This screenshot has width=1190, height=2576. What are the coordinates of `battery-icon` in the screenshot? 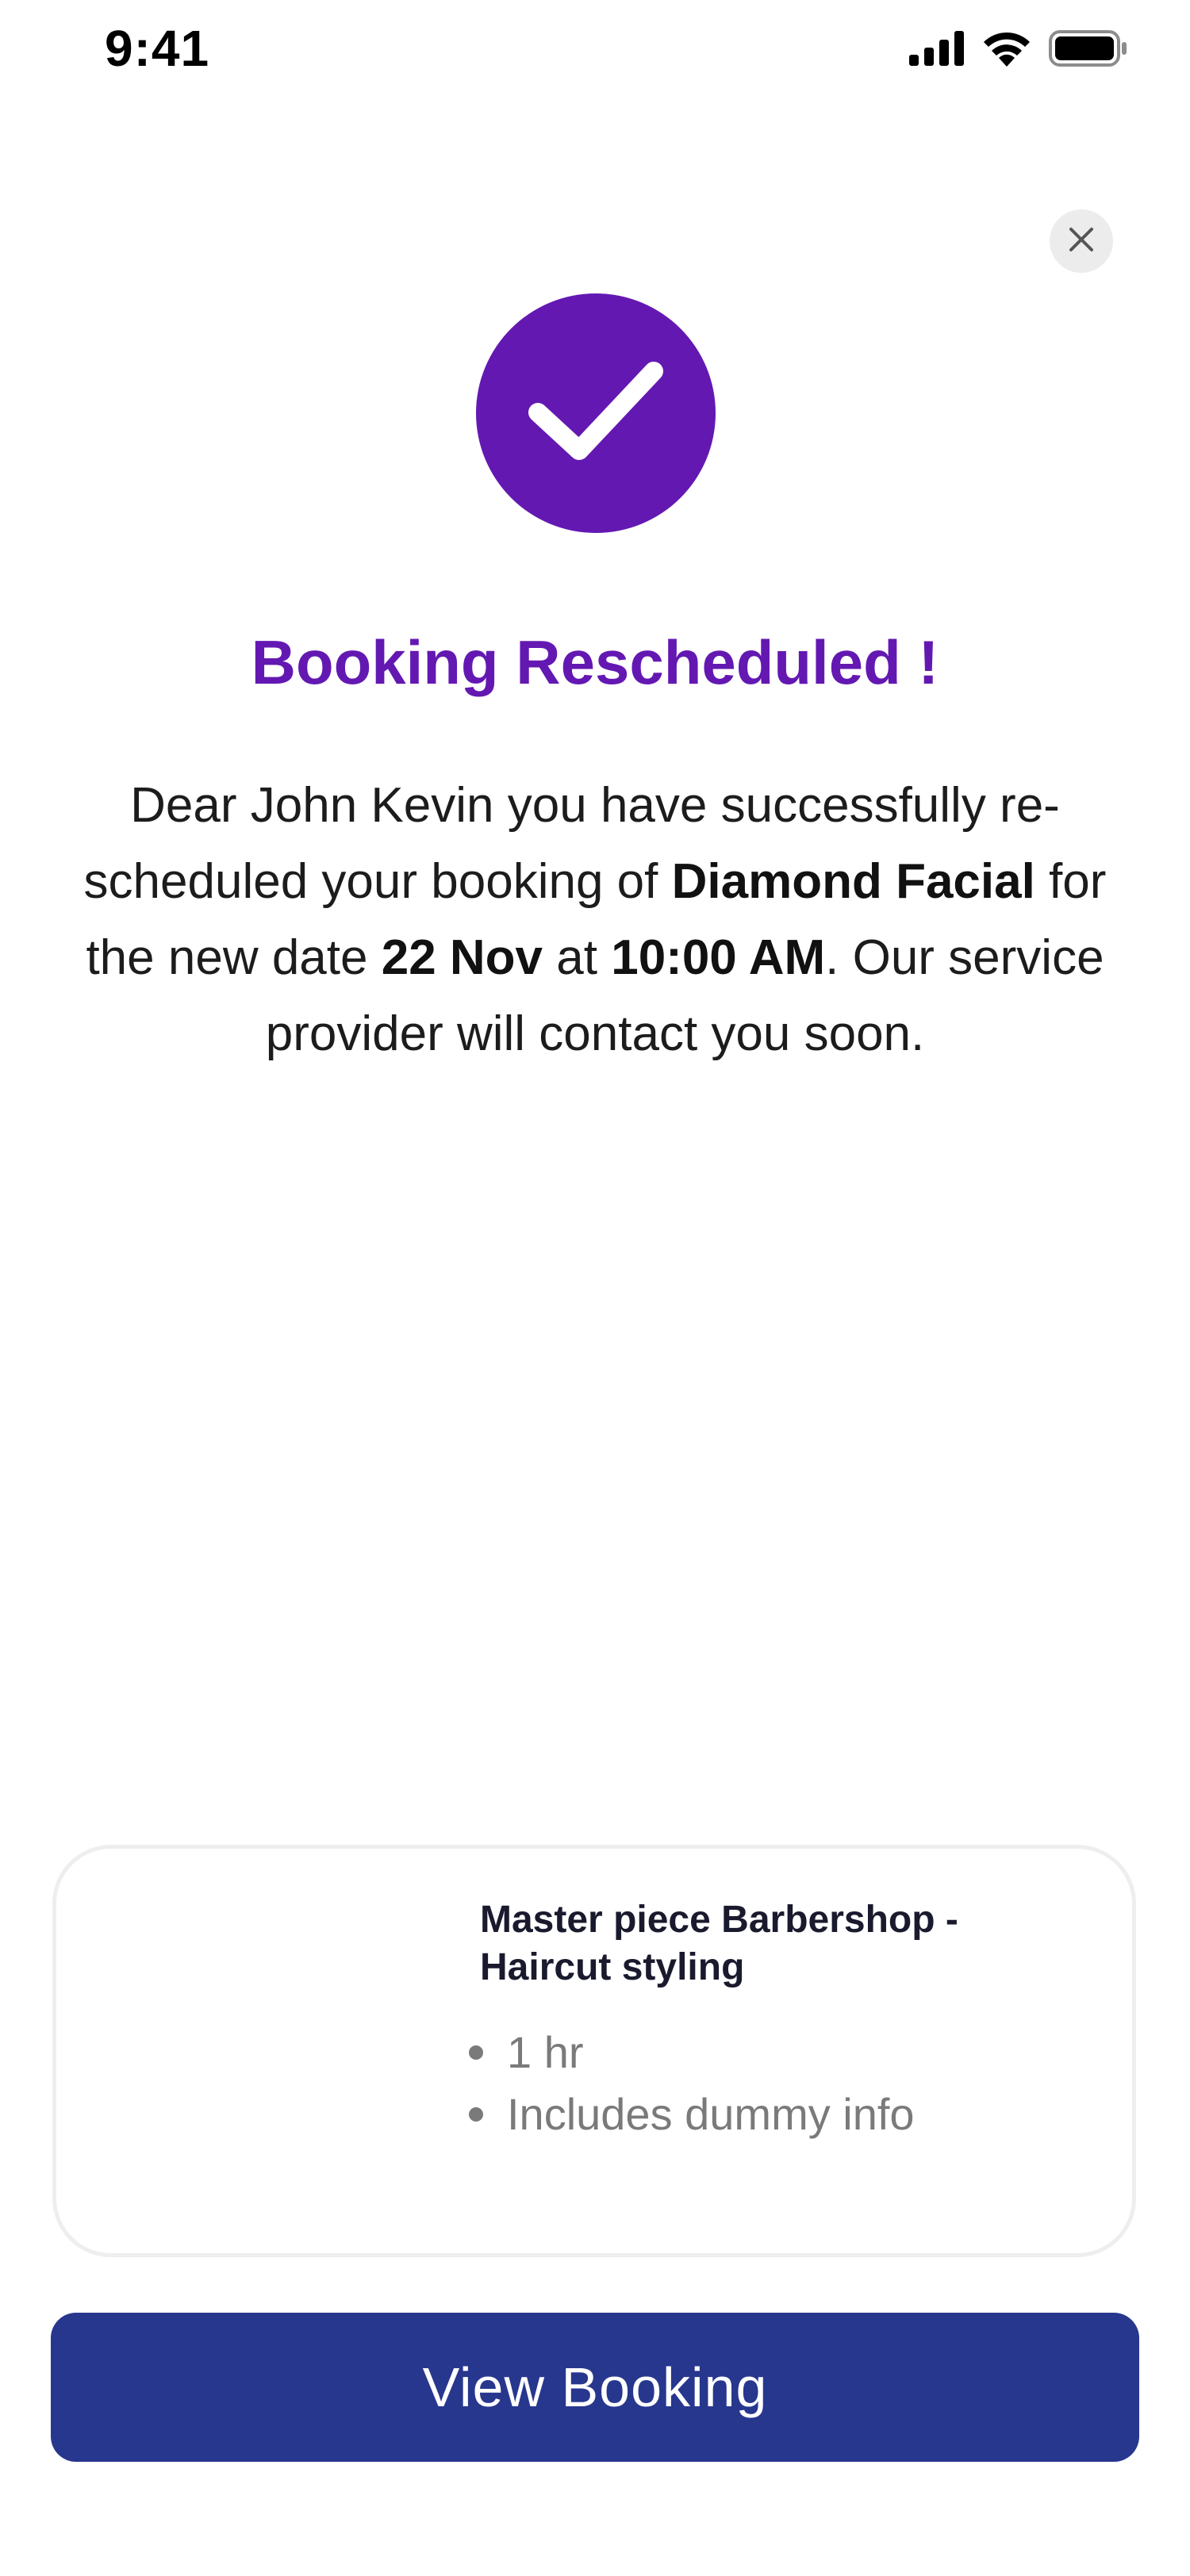 It's located at (1088, 51).